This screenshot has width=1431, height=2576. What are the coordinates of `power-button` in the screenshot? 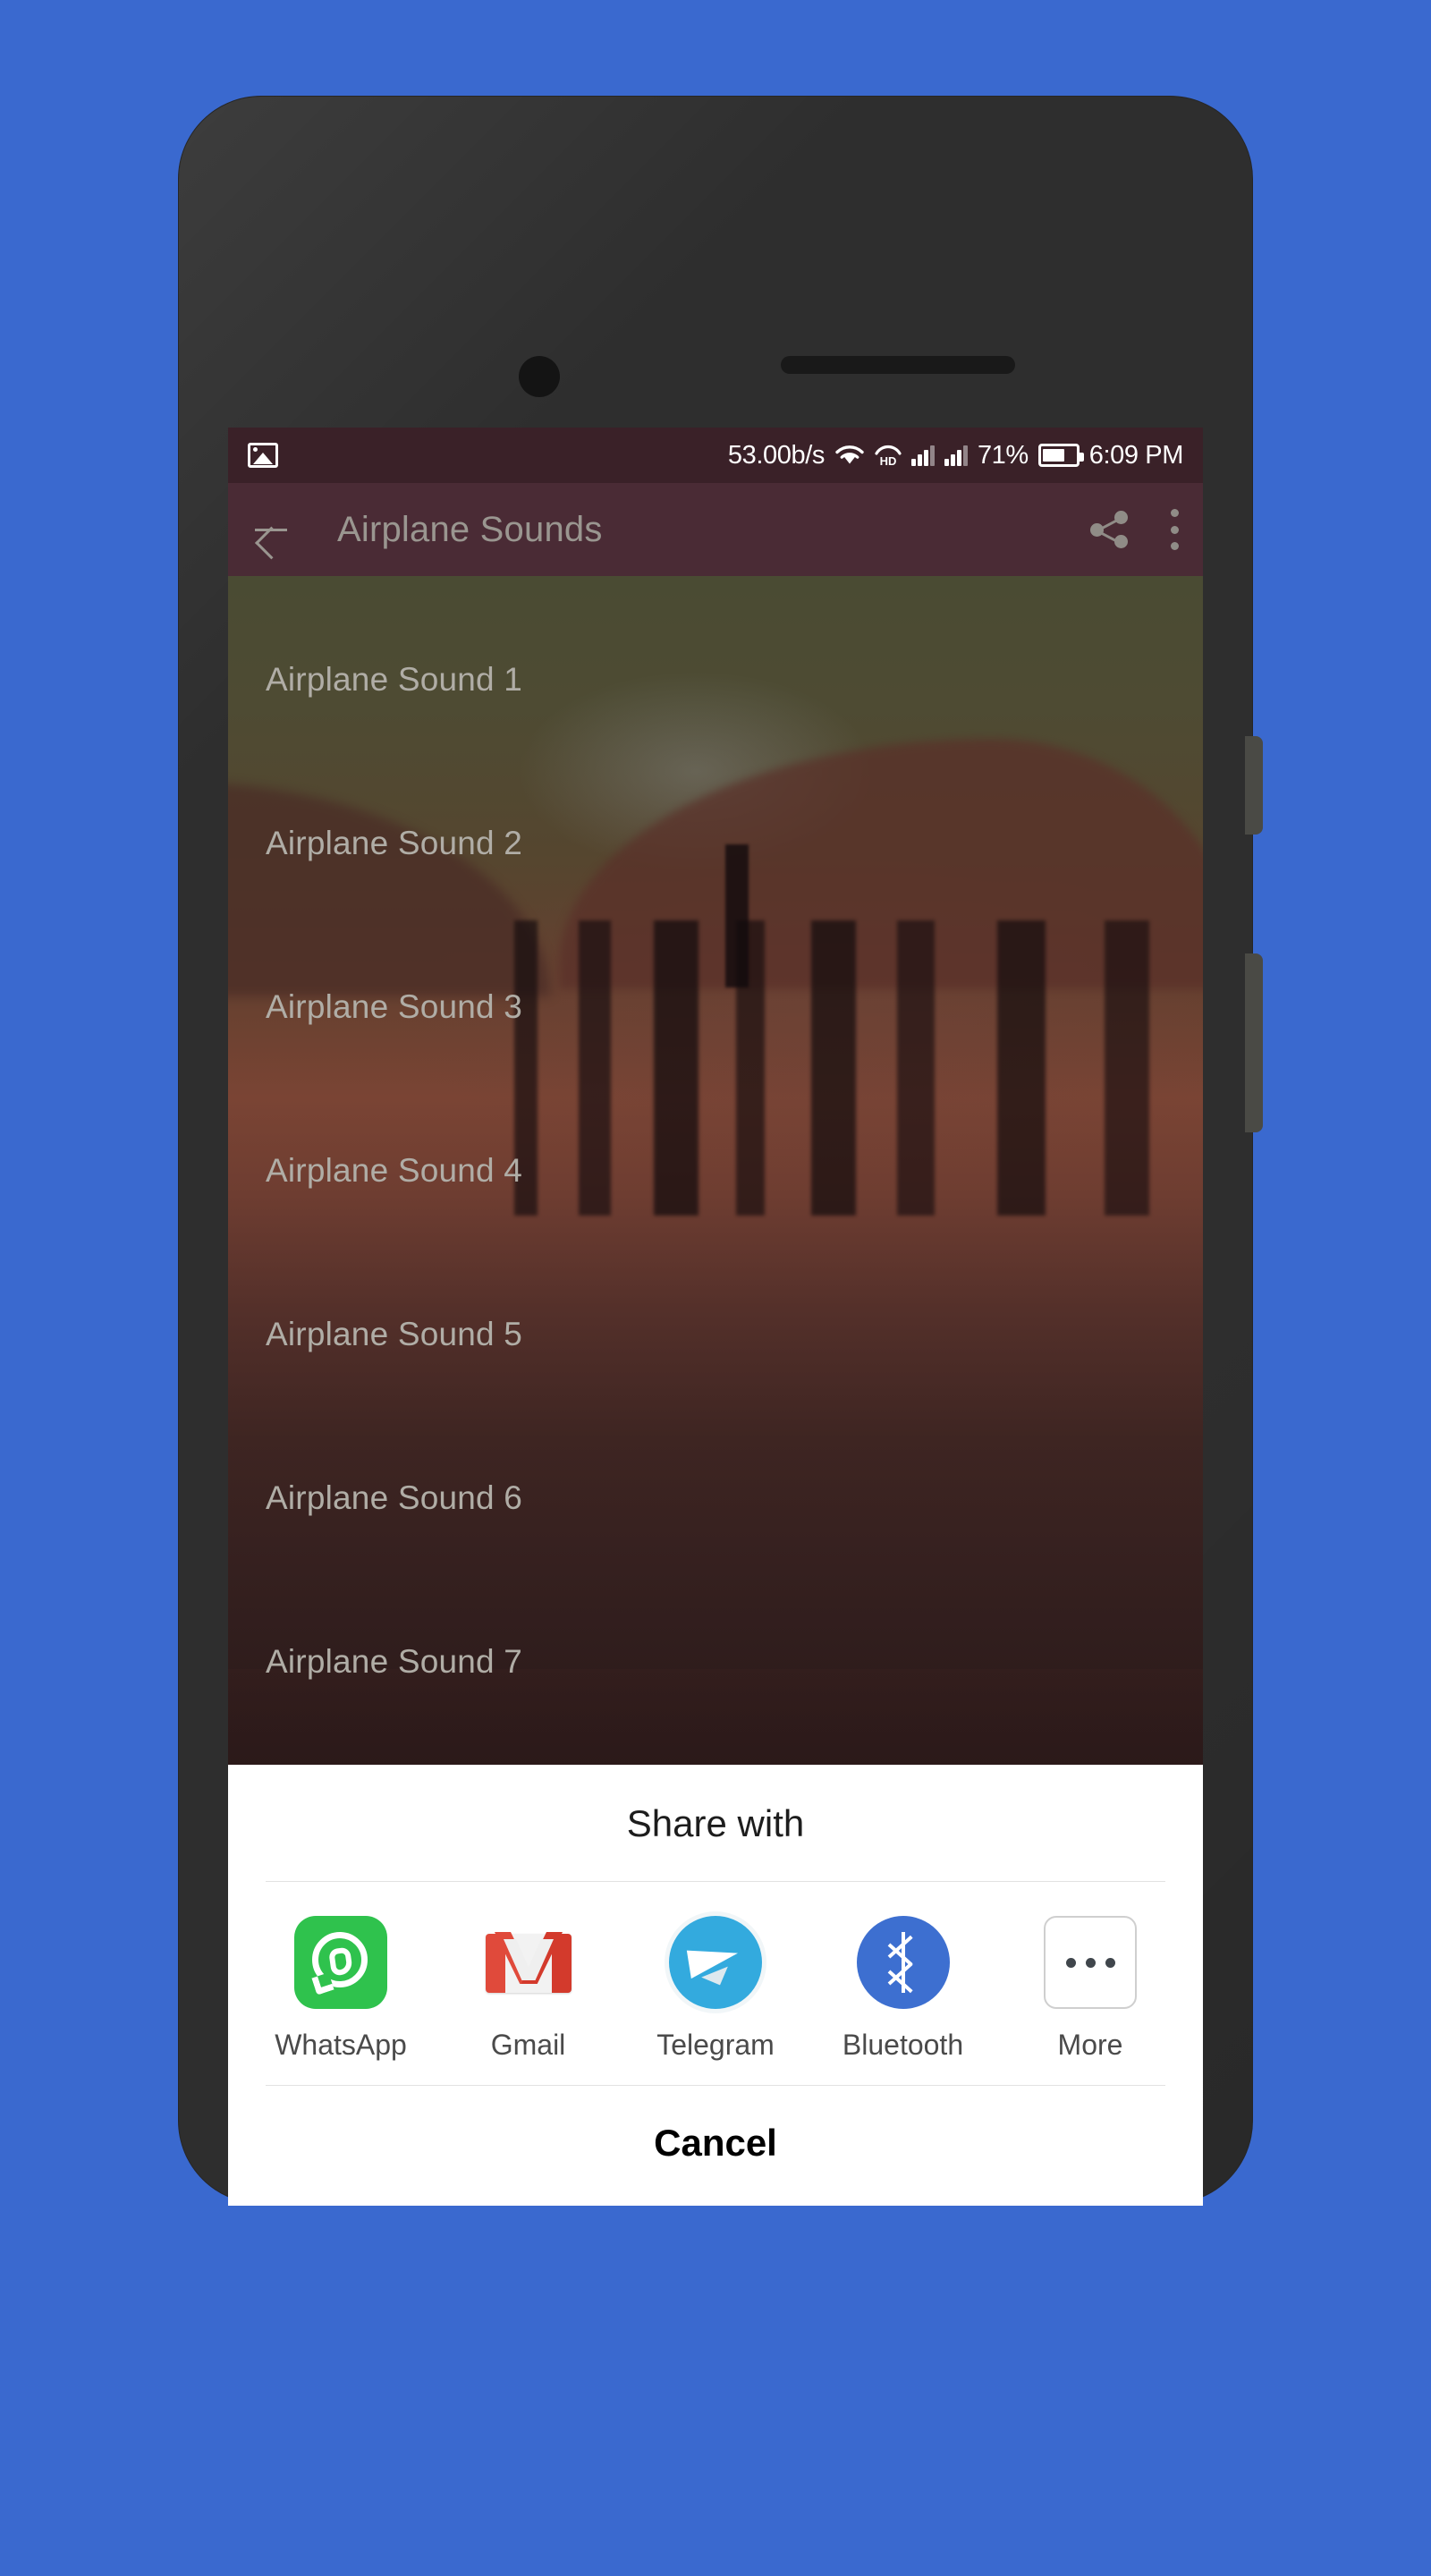 It's located at (1254, 785).